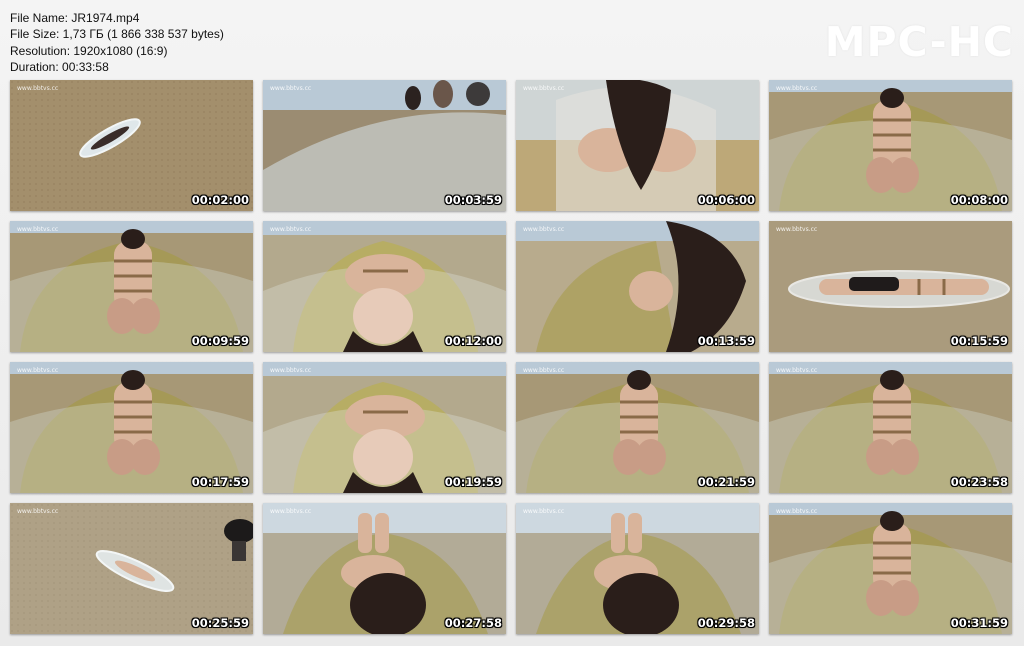 The image size is (1024, 646). I want to click on video-thumbnail: www.bbtvs.cc 00:29:58, so click(637, 568).